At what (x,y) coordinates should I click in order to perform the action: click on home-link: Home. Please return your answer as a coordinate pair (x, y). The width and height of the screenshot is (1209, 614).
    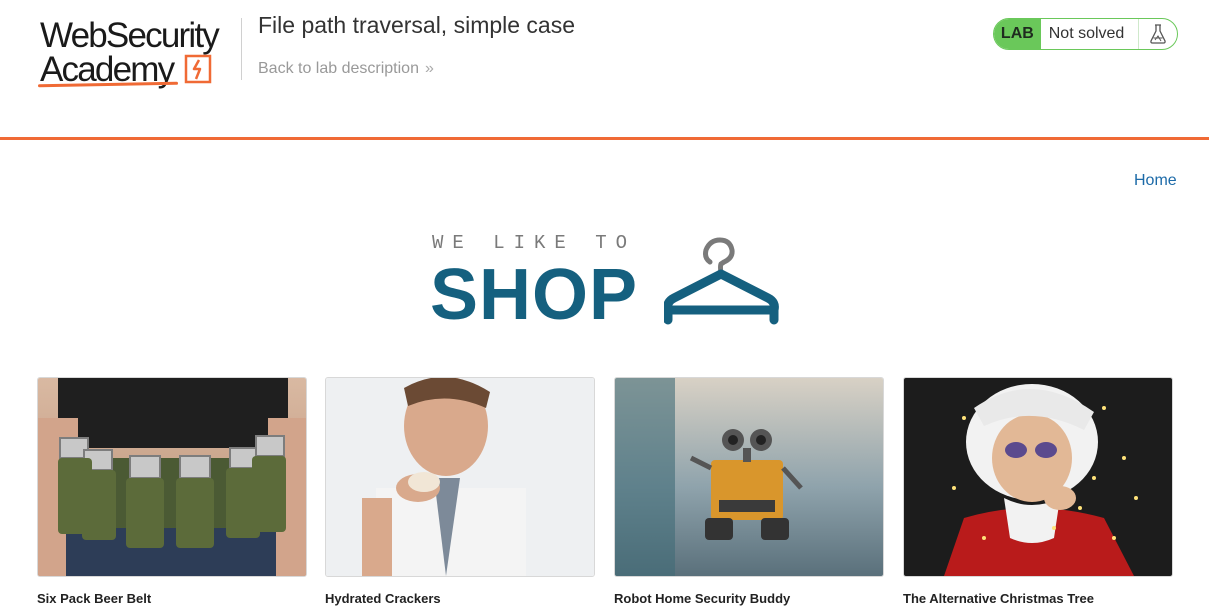
    Looking at the image, I should click on (1155, 181).